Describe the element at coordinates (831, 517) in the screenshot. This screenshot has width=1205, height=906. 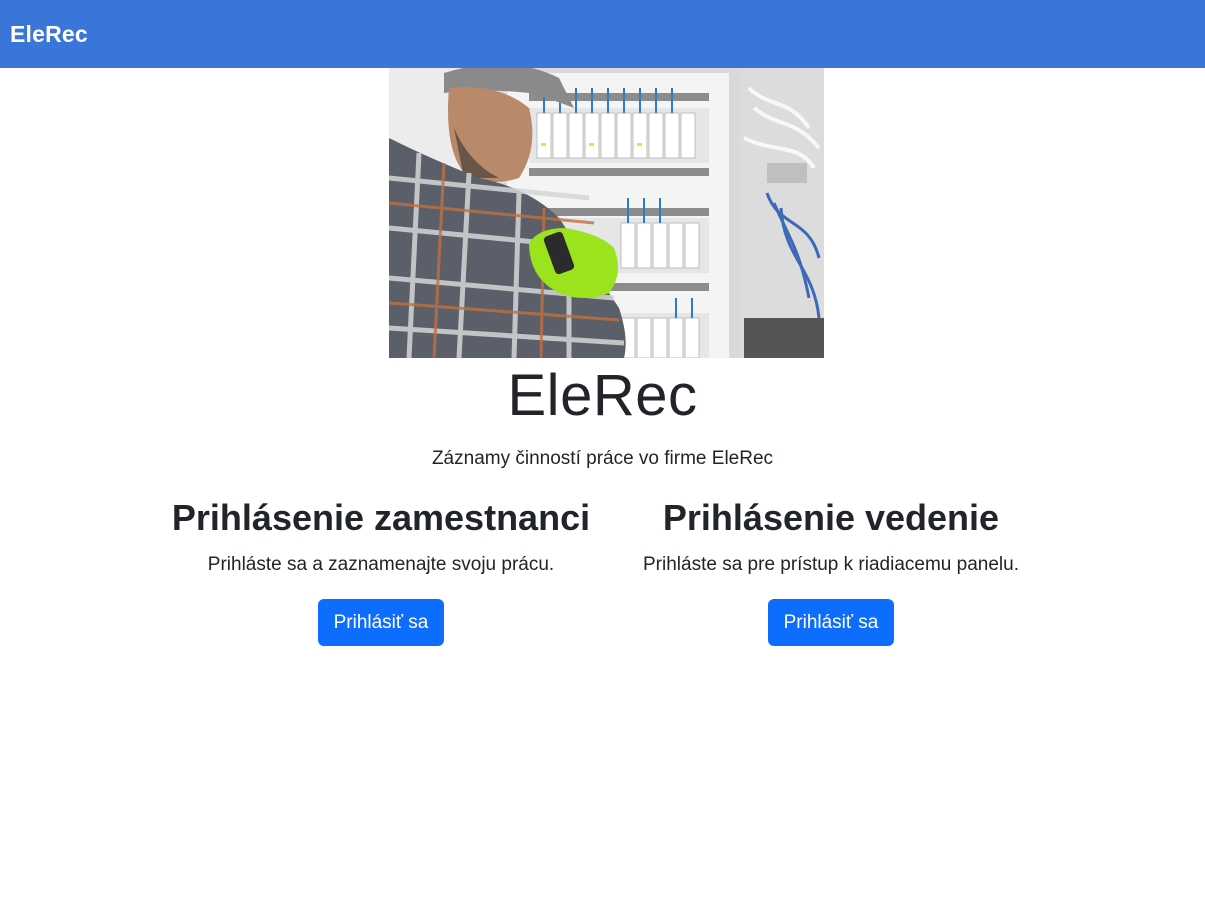
I see `management-login-heading: Prihlásenie vedenie` at that location.